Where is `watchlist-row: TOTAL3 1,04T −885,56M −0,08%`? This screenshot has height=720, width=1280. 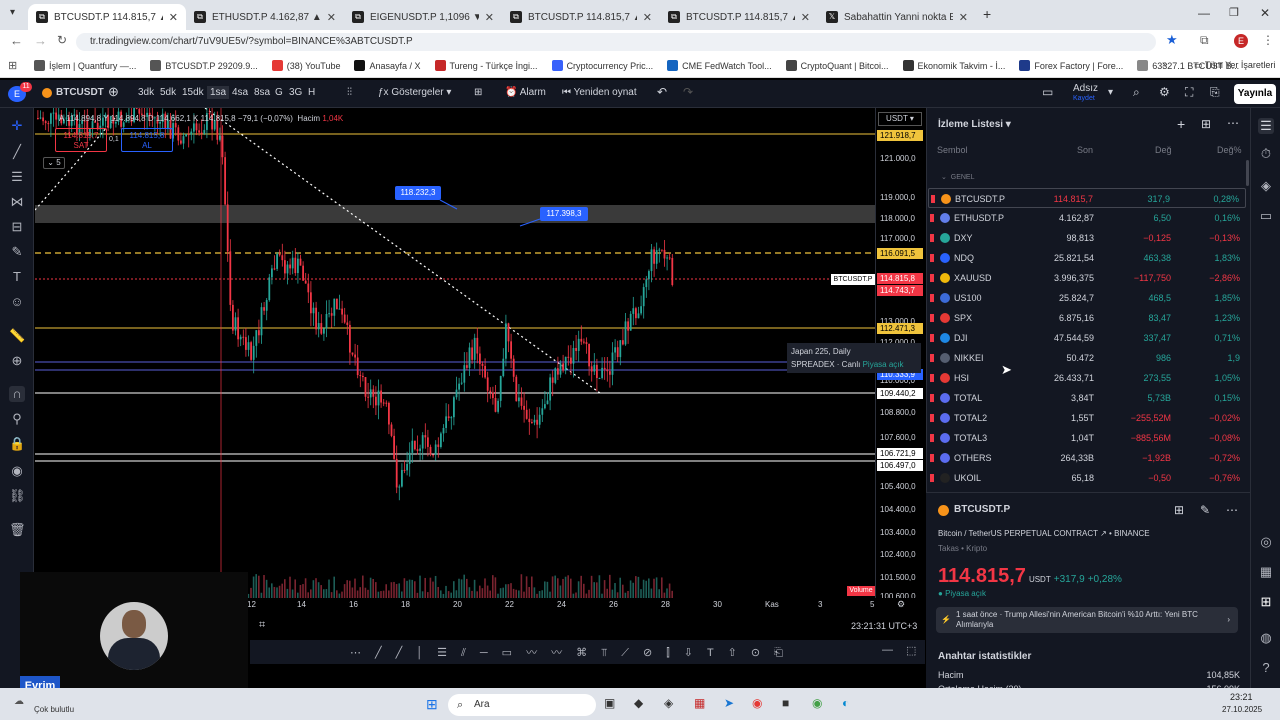
watchlist-row: TOTAL3 1,04T −885,56M −0,08% is located at coordinates (1087, 438).